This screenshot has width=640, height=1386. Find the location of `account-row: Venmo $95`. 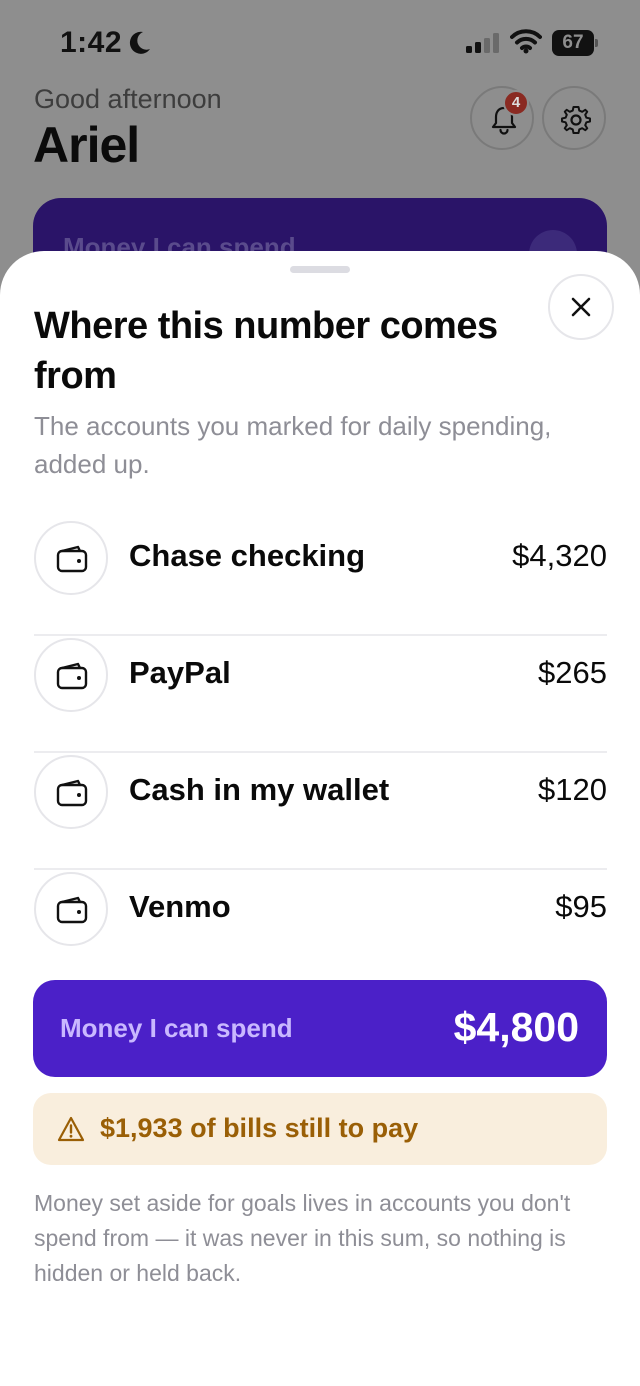

account-row: Venmo $95 is located at coordinates (320, 928).